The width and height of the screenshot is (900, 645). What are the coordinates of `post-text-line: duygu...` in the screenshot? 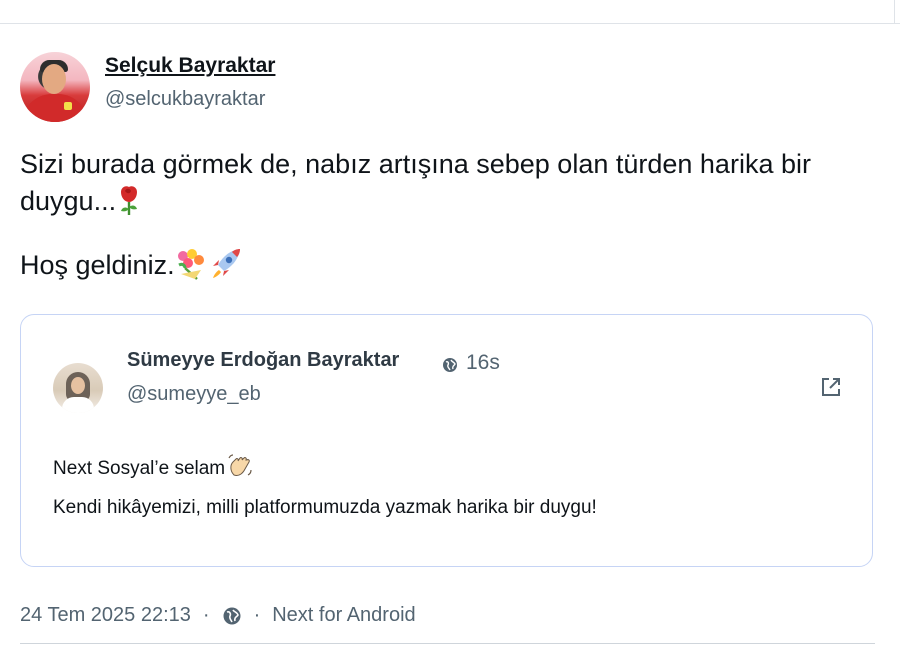 It's located at (450, 201).